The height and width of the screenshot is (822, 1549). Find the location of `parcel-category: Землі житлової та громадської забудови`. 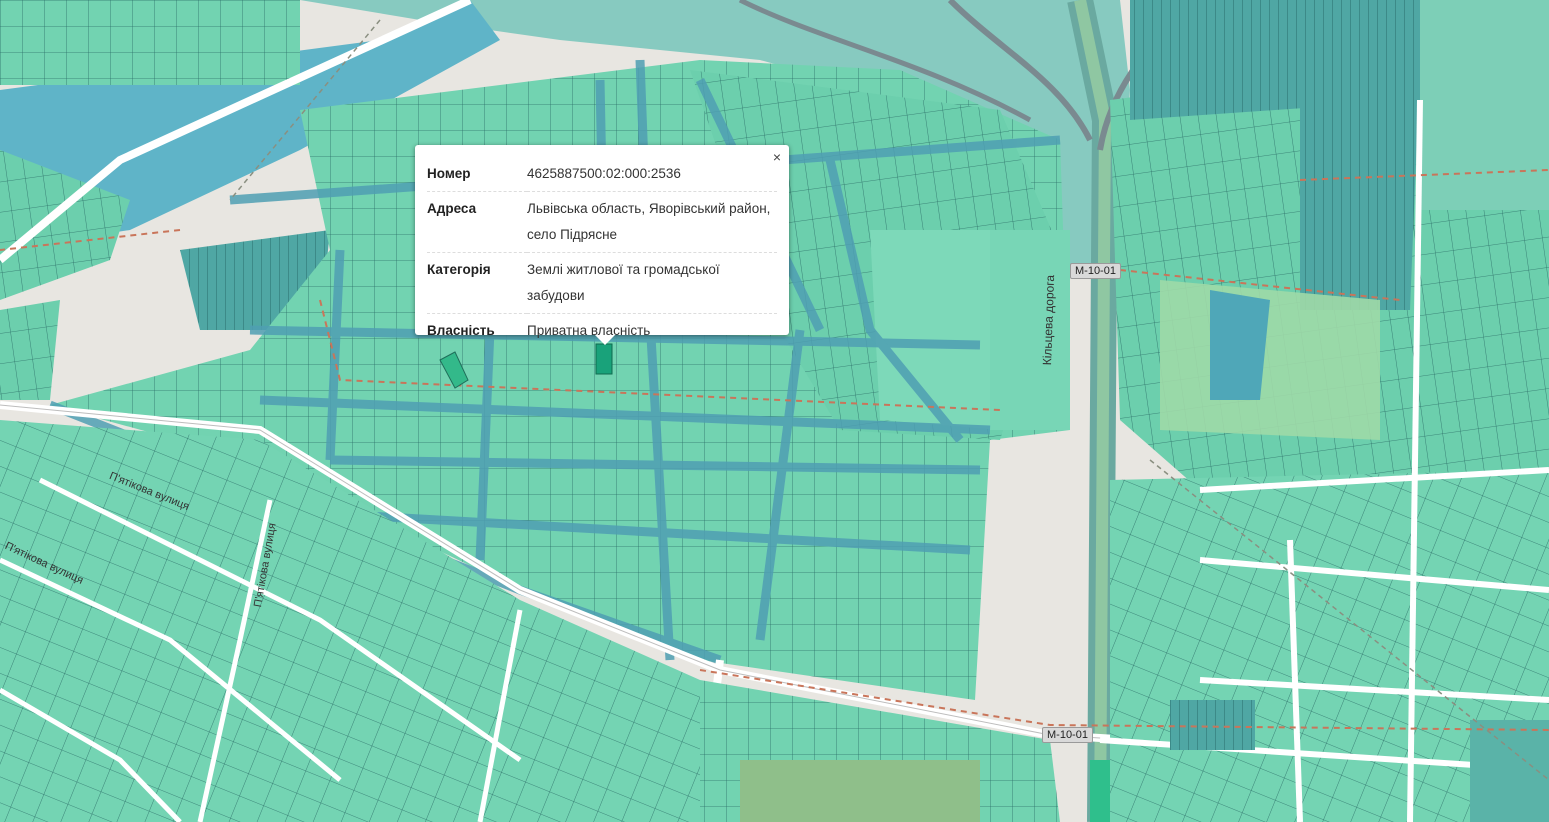

parcel-category: Землі житлової та громадської забудови is located at coordinates (652, 283).